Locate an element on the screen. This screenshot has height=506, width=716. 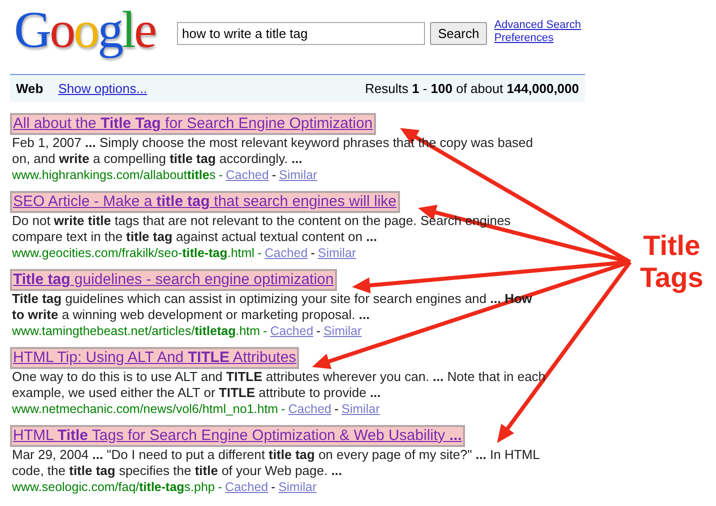
header-link: Preferences is located at coordinates (538, 38).